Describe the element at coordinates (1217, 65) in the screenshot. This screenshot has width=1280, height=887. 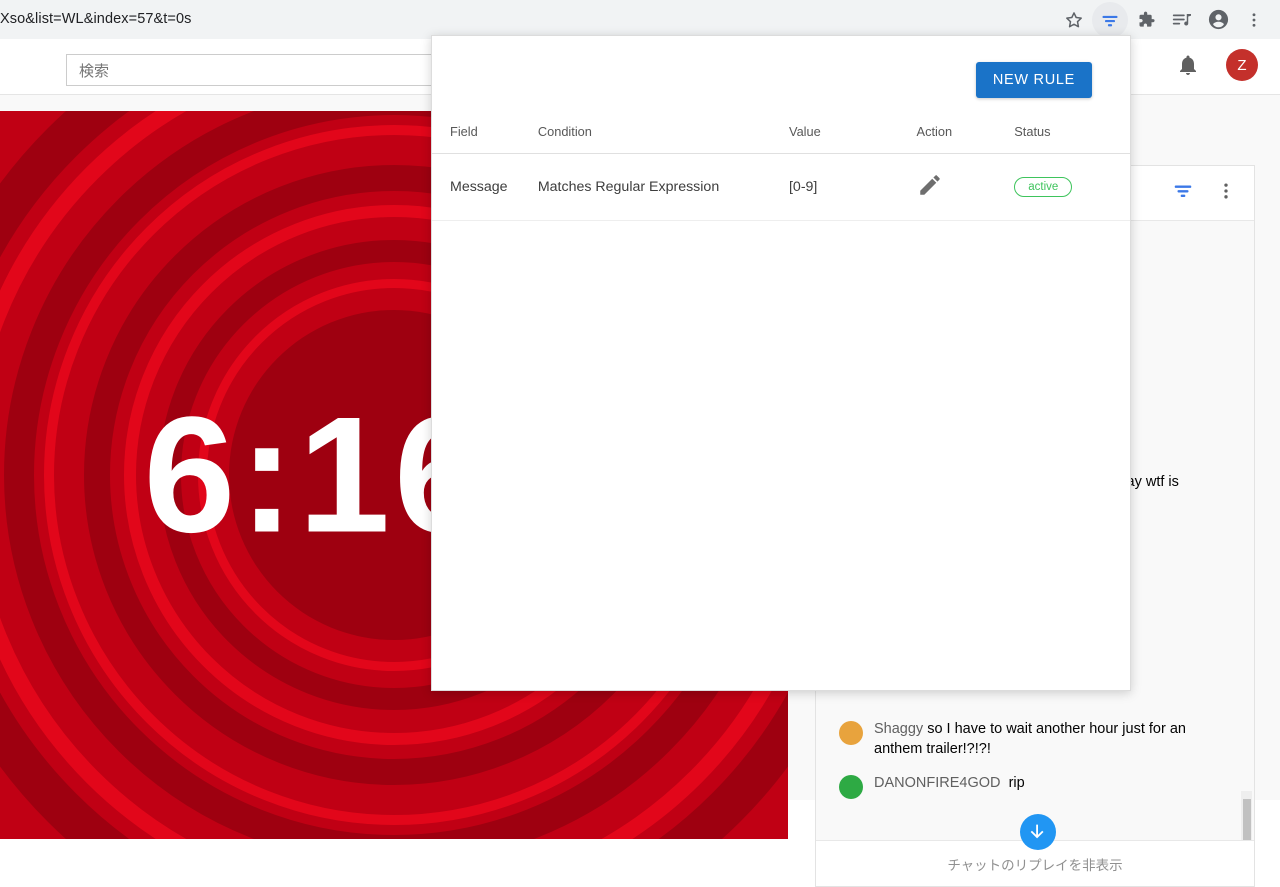
I see `masthead-actions: Z` at that location.